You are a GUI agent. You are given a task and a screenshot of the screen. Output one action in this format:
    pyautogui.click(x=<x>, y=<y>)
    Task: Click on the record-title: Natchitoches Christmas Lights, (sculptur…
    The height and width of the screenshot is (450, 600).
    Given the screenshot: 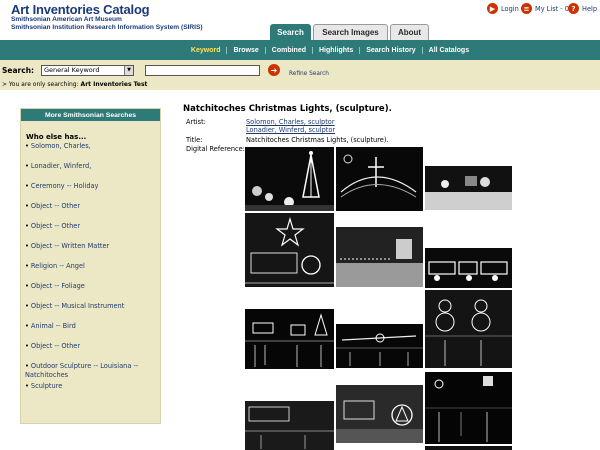 What is the action you would take?
    pyautogui.click(x=287, y=109)
    